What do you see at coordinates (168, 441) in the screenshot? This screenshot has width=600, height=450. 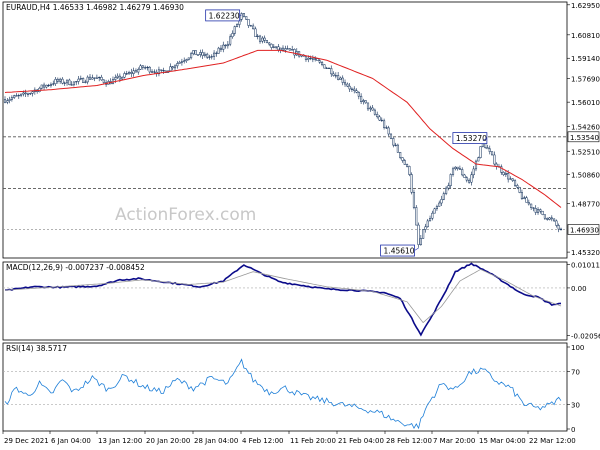 I see `x-tick-label: 20 Jan 20:00` at bounding box center [168, 441].